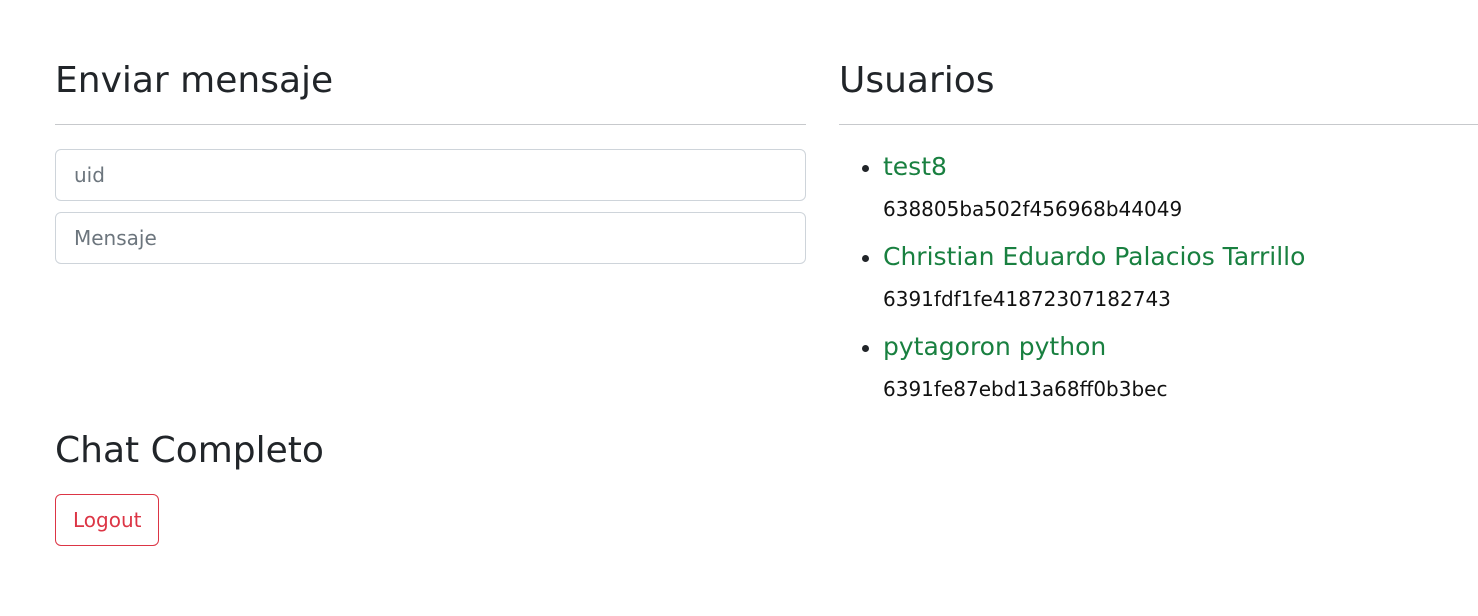 This screenshot has height=616, width=1478. Describe the element at coordinates (189, 450) in the screenshot. I see `chat-title: Chat Completo` at that location.